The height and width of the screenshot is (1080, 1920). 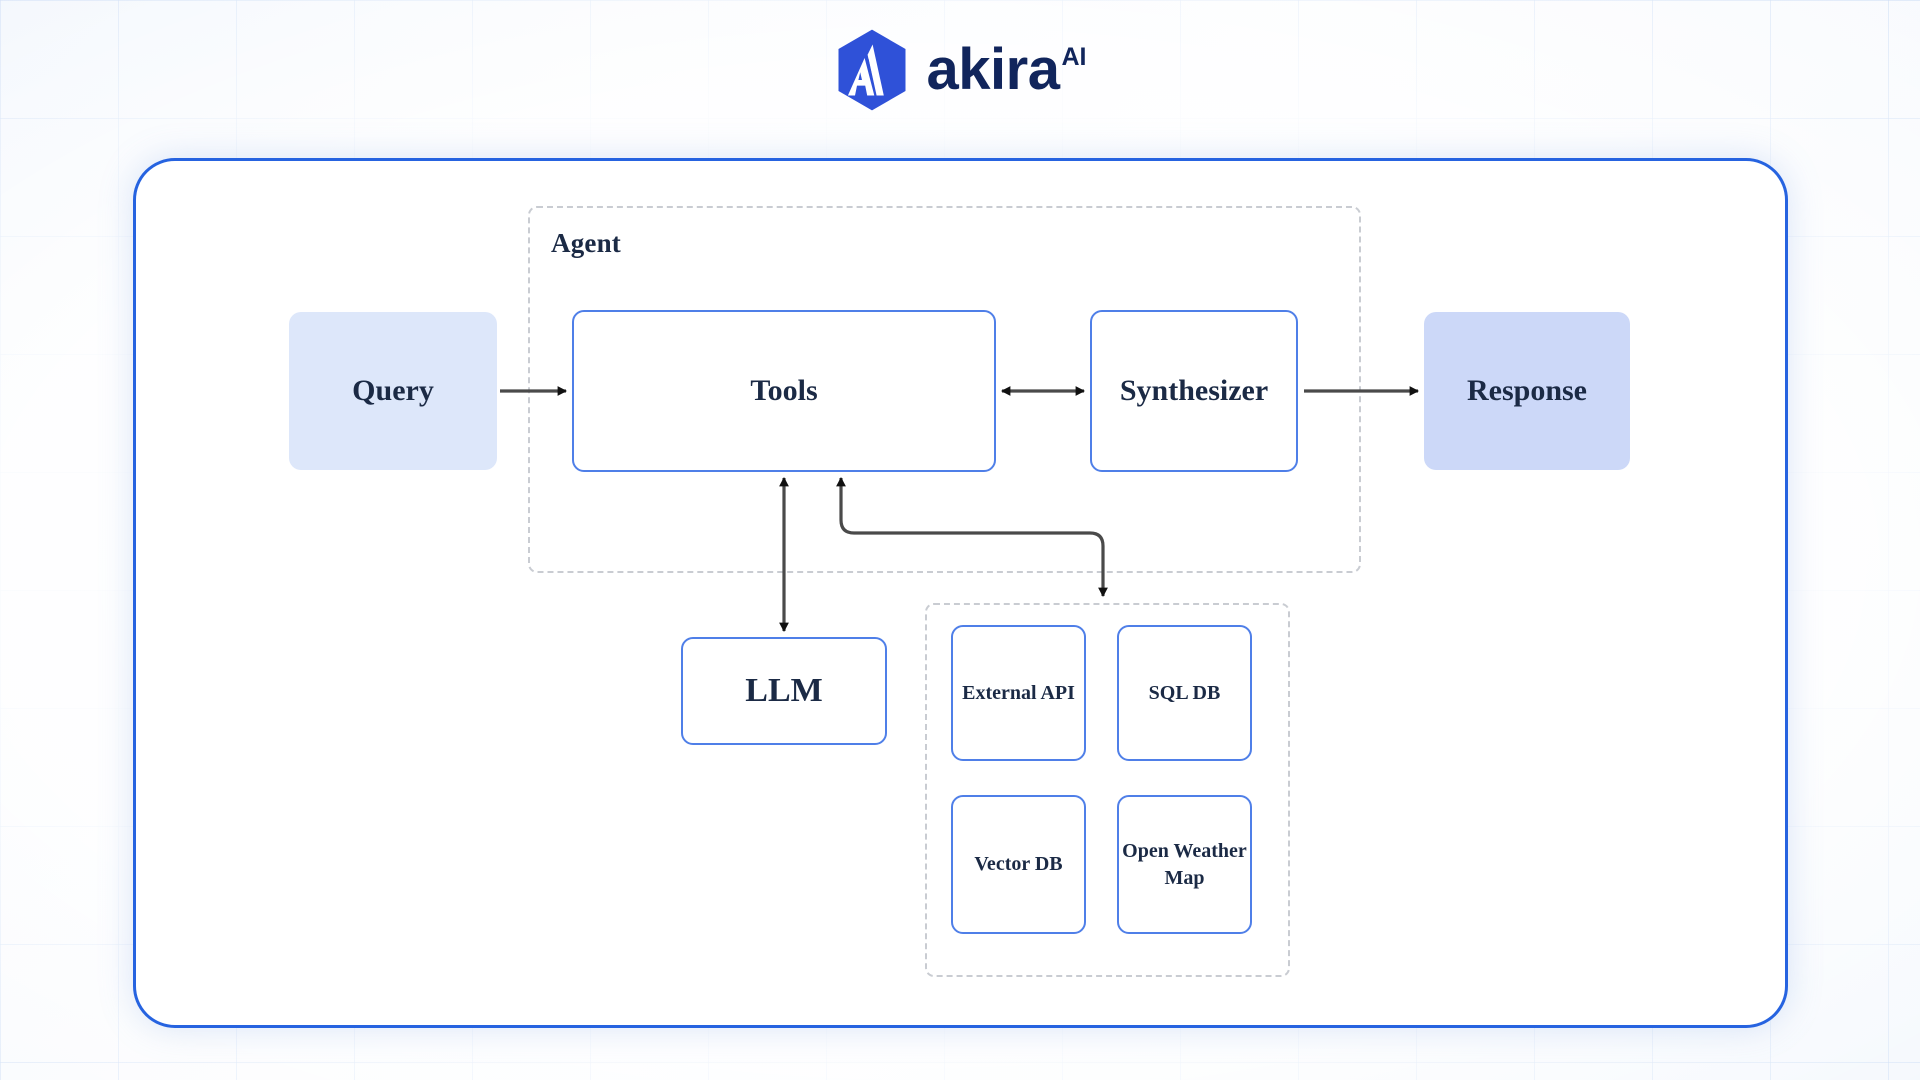 I want to click on node-sql-db: SQL DB, so click(x=1184, y=693).